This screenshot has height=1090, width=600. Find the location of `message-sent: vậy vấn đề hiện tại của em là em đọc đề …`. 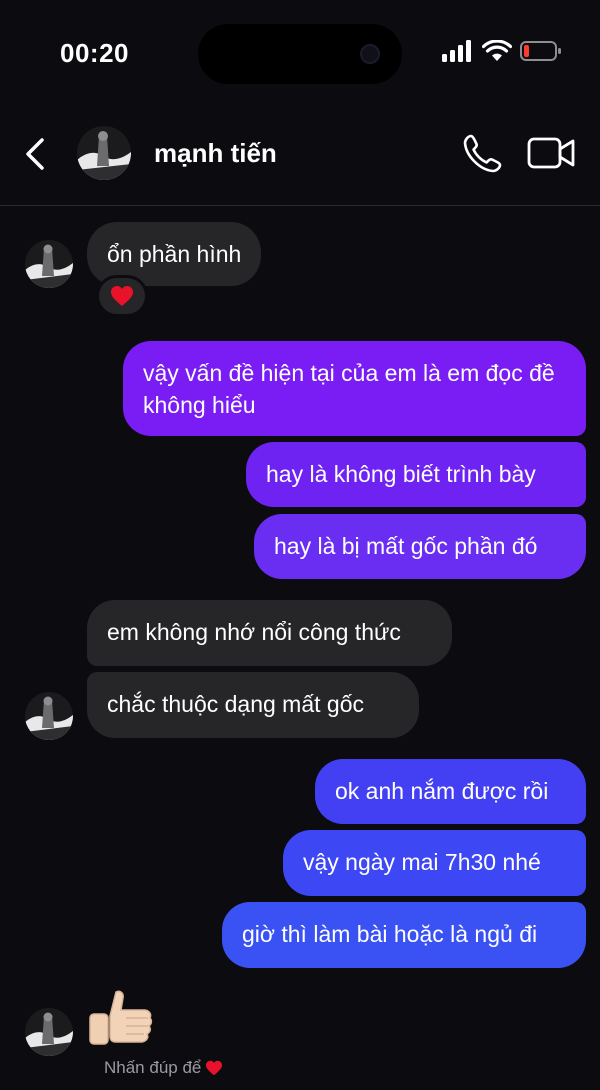

message-sent: vậy vấn đề hiện tại của em là em đọc đề … is located at coordinates (354, 388).